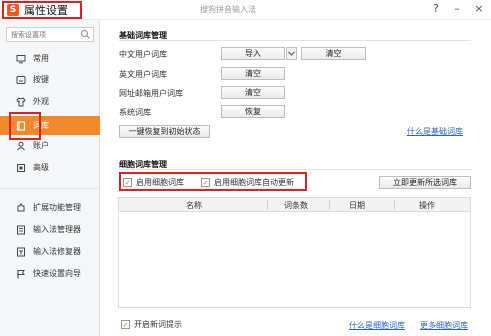 The image size is (491, 336). Describe the element at coordinates (435, 131) in the screenshot. I see `basic-help-link: 什么是基础词库` at that location.